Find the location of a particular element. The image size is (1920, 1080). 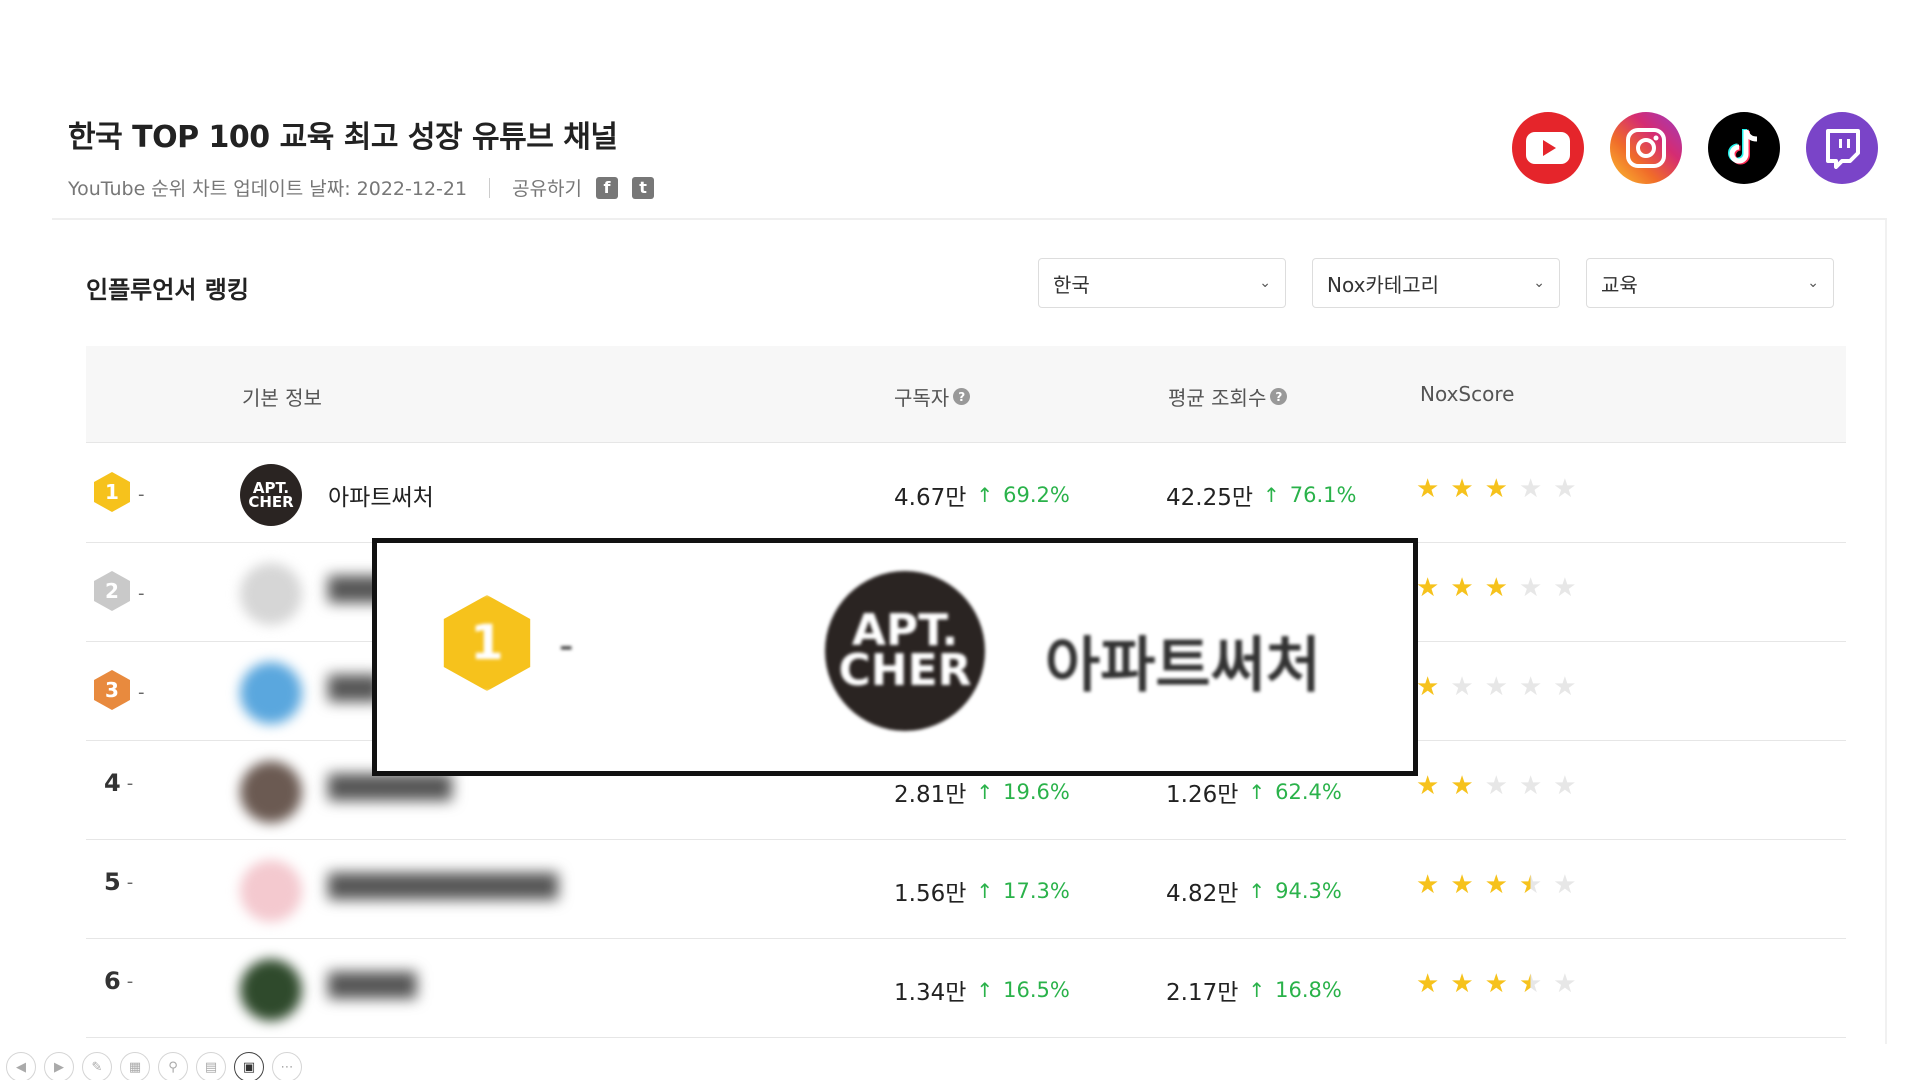

next-icon: ▶ is located at coordinates (59, 1066).